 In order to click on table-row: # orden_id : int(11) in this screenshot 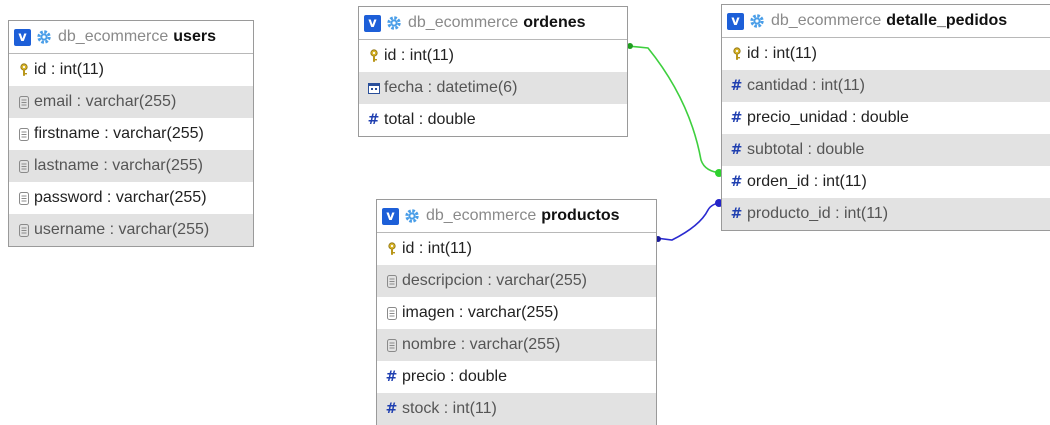, I will do `click(886, 182)`.